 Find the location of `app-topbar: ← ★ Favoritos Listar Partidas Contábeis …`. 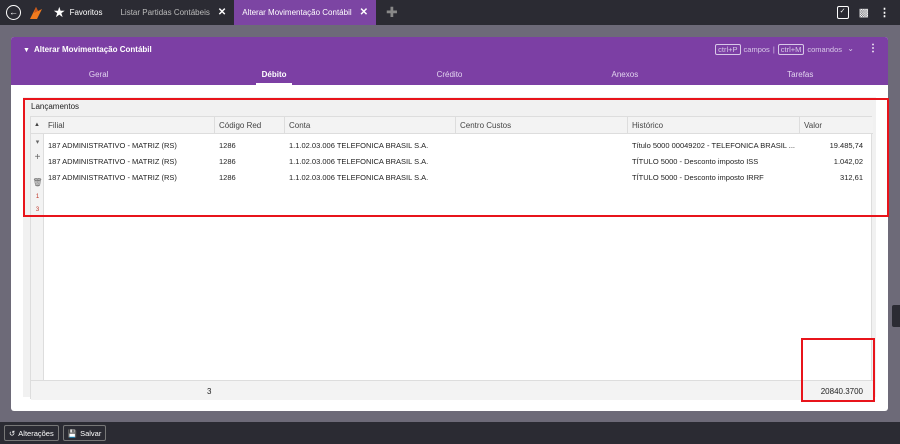

app-topbar: ← ★ Favoritos Listar Partidas Contábeis … is located at coordinates (450, 12).